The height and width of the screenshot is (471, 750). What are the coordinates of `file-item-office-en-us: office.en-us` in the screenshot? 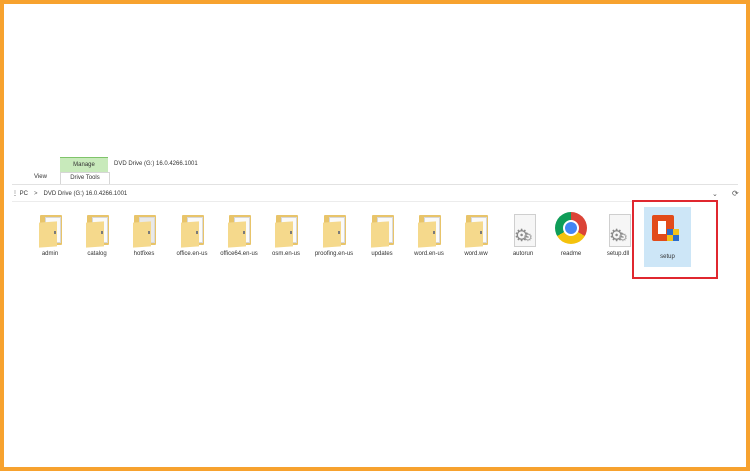 It's located at (192, 235).